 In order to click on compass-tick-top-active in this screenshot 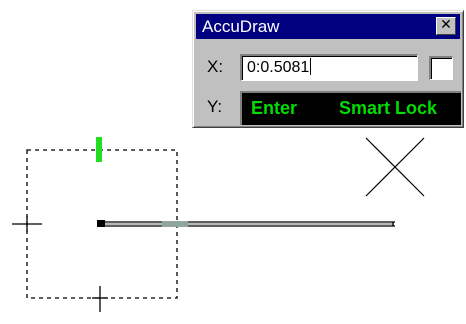, I will do `click(99, 149)`.